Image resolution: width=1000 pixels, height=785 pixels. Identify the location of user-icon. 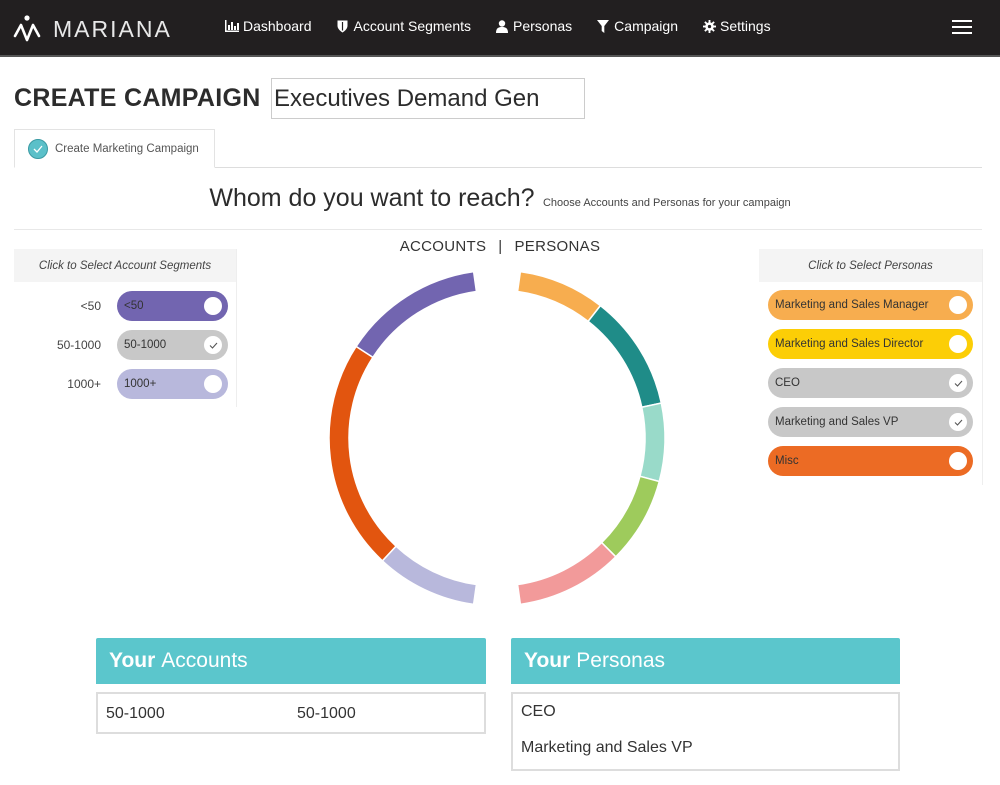
(502, 26).